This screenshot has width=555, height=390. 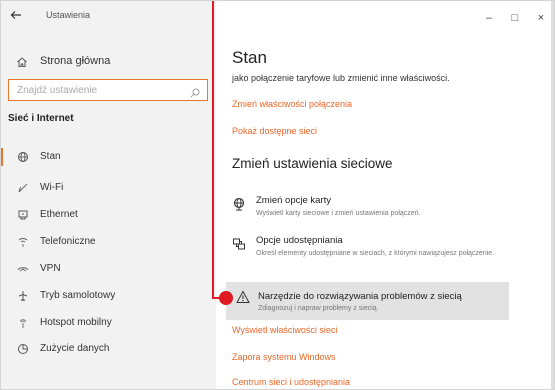 What do you see at coordinates (108, 188) in the screenshot?
I see `sidebar-item-wifi: Wi-Fi` at bounding box center [108, 188].